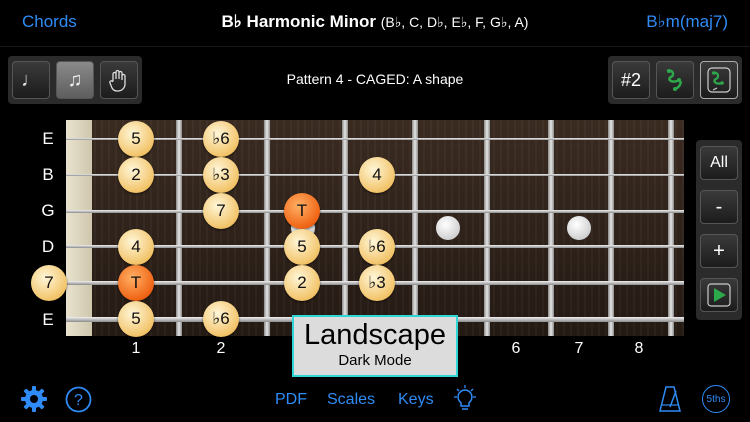 The height and width of the screenshot is (422, 750). Describe the element at coordinates (670, 399) in the screenshot. I see `metronome-icon` at that location.